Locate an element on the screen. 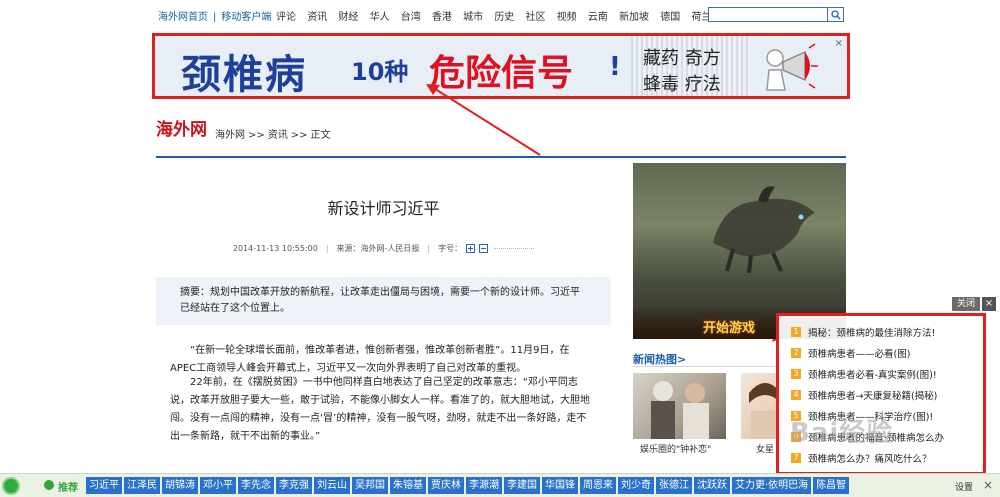  hot-news-caption: 女星 is located at coordinates (765, 448).